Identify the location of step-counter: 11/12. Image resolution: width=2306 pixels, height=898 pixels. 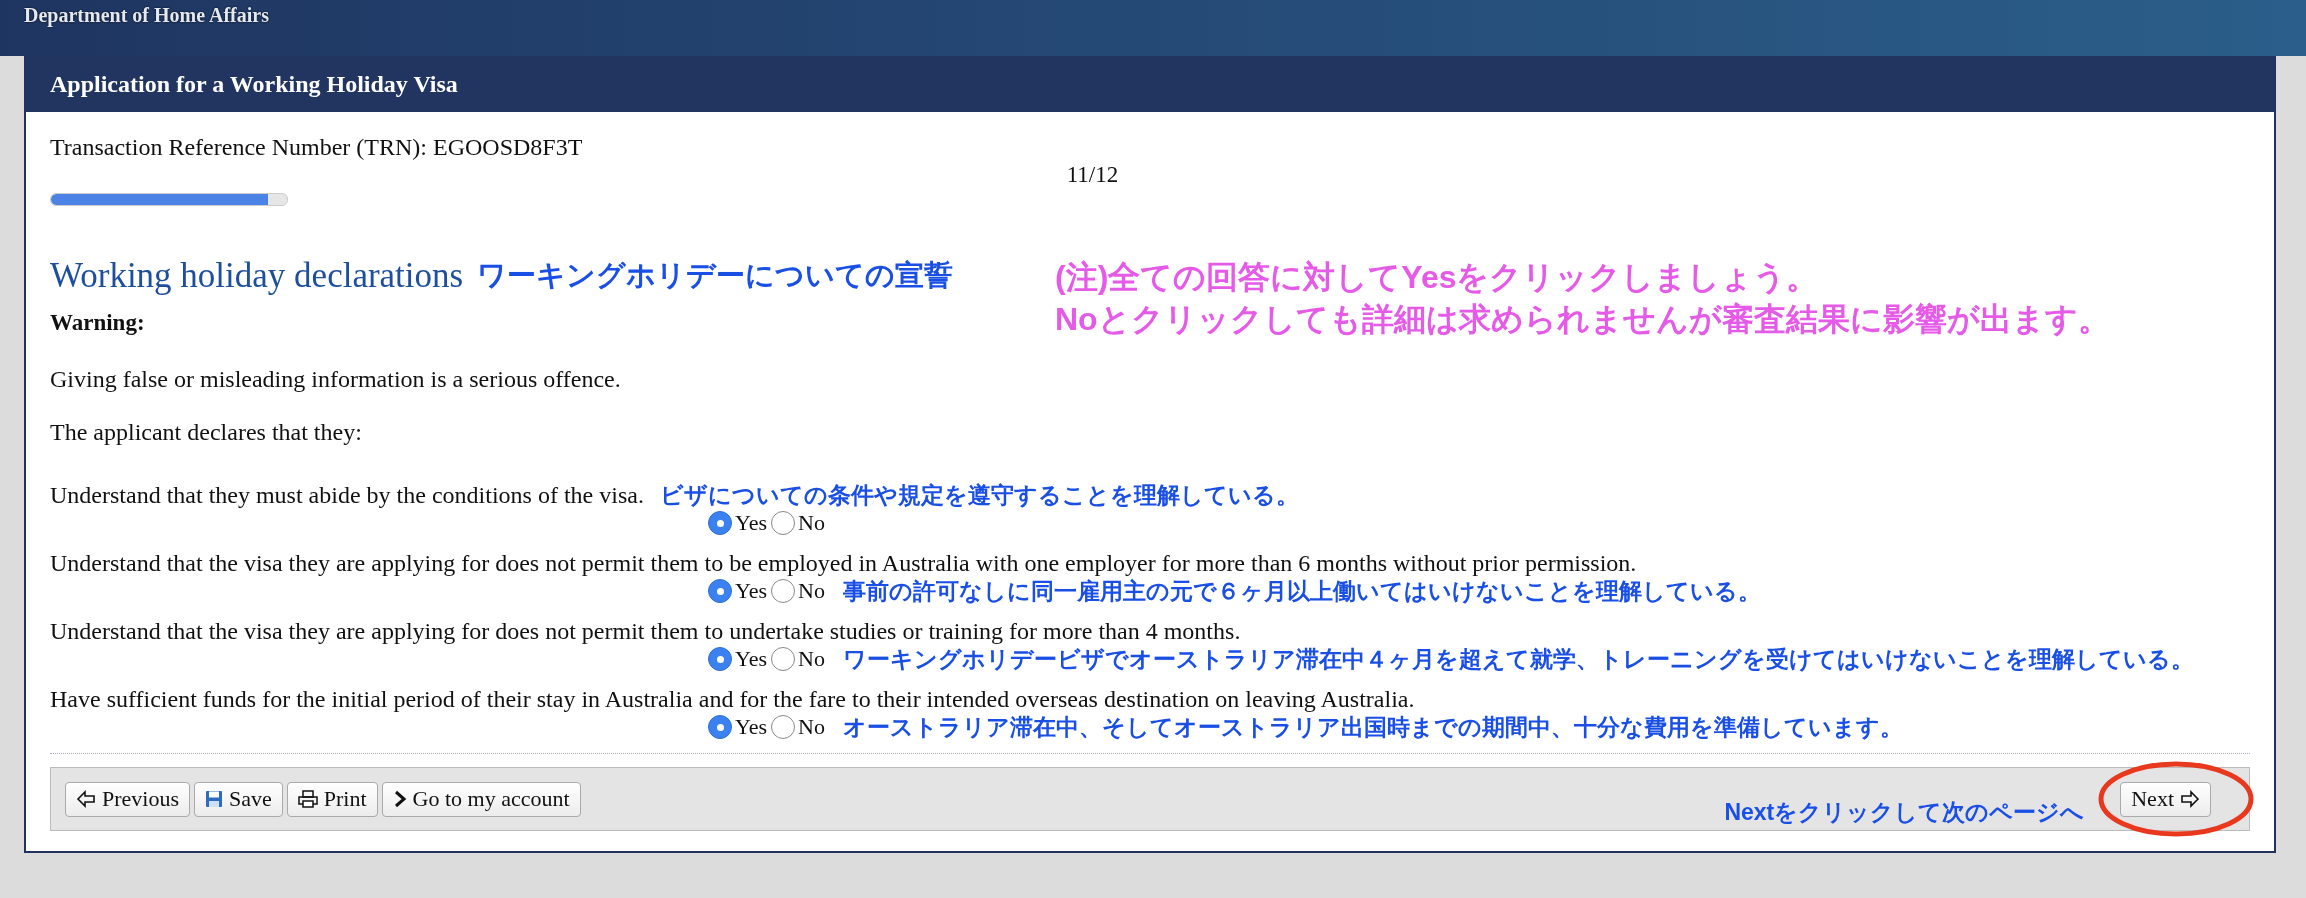
(1092, 174).